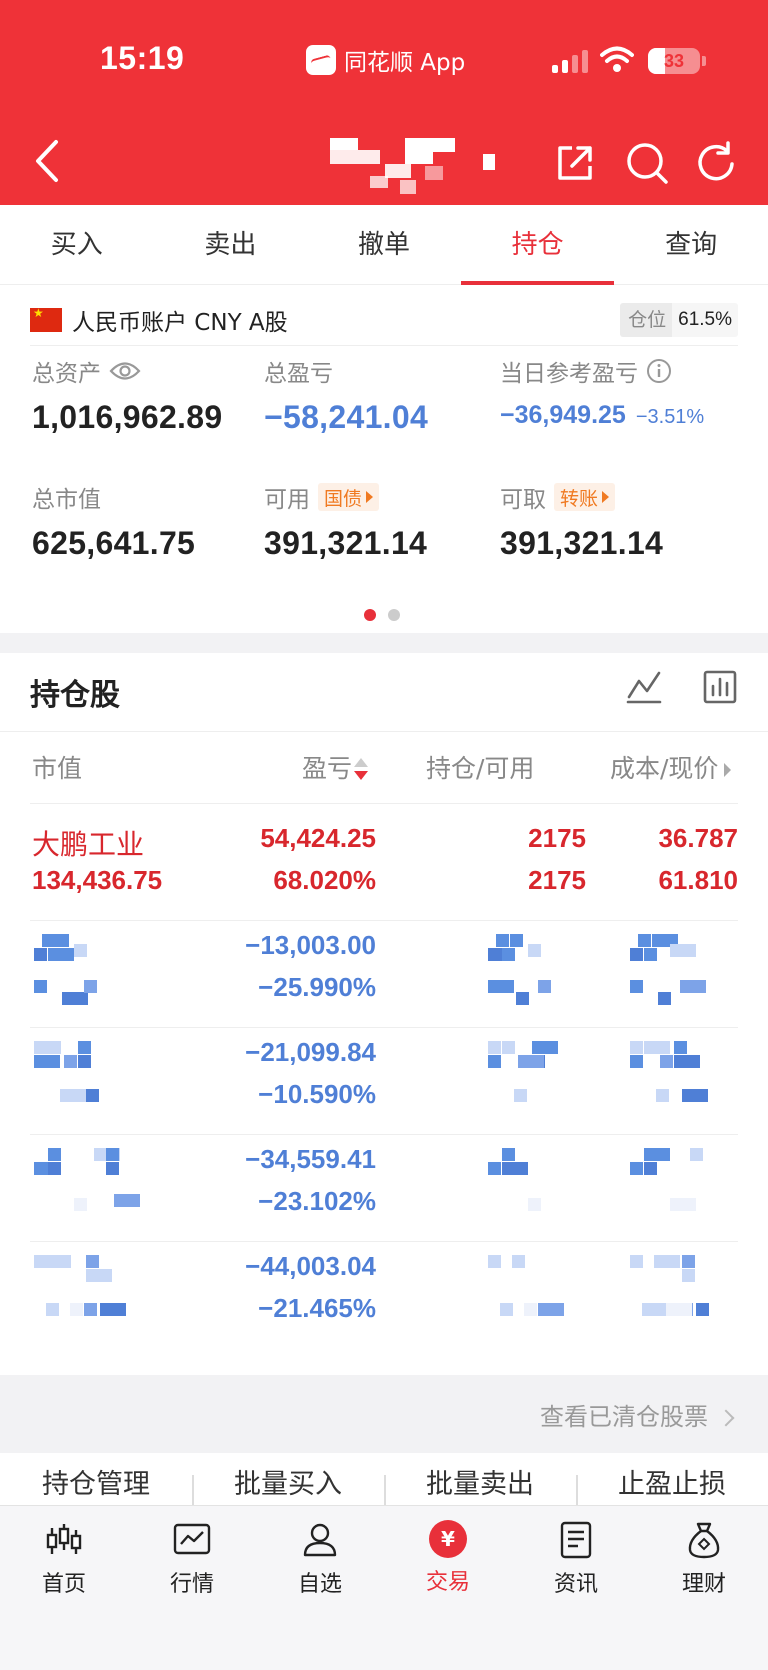  I want to click on status-app-name: 同花顺 App, so click(405, 63).